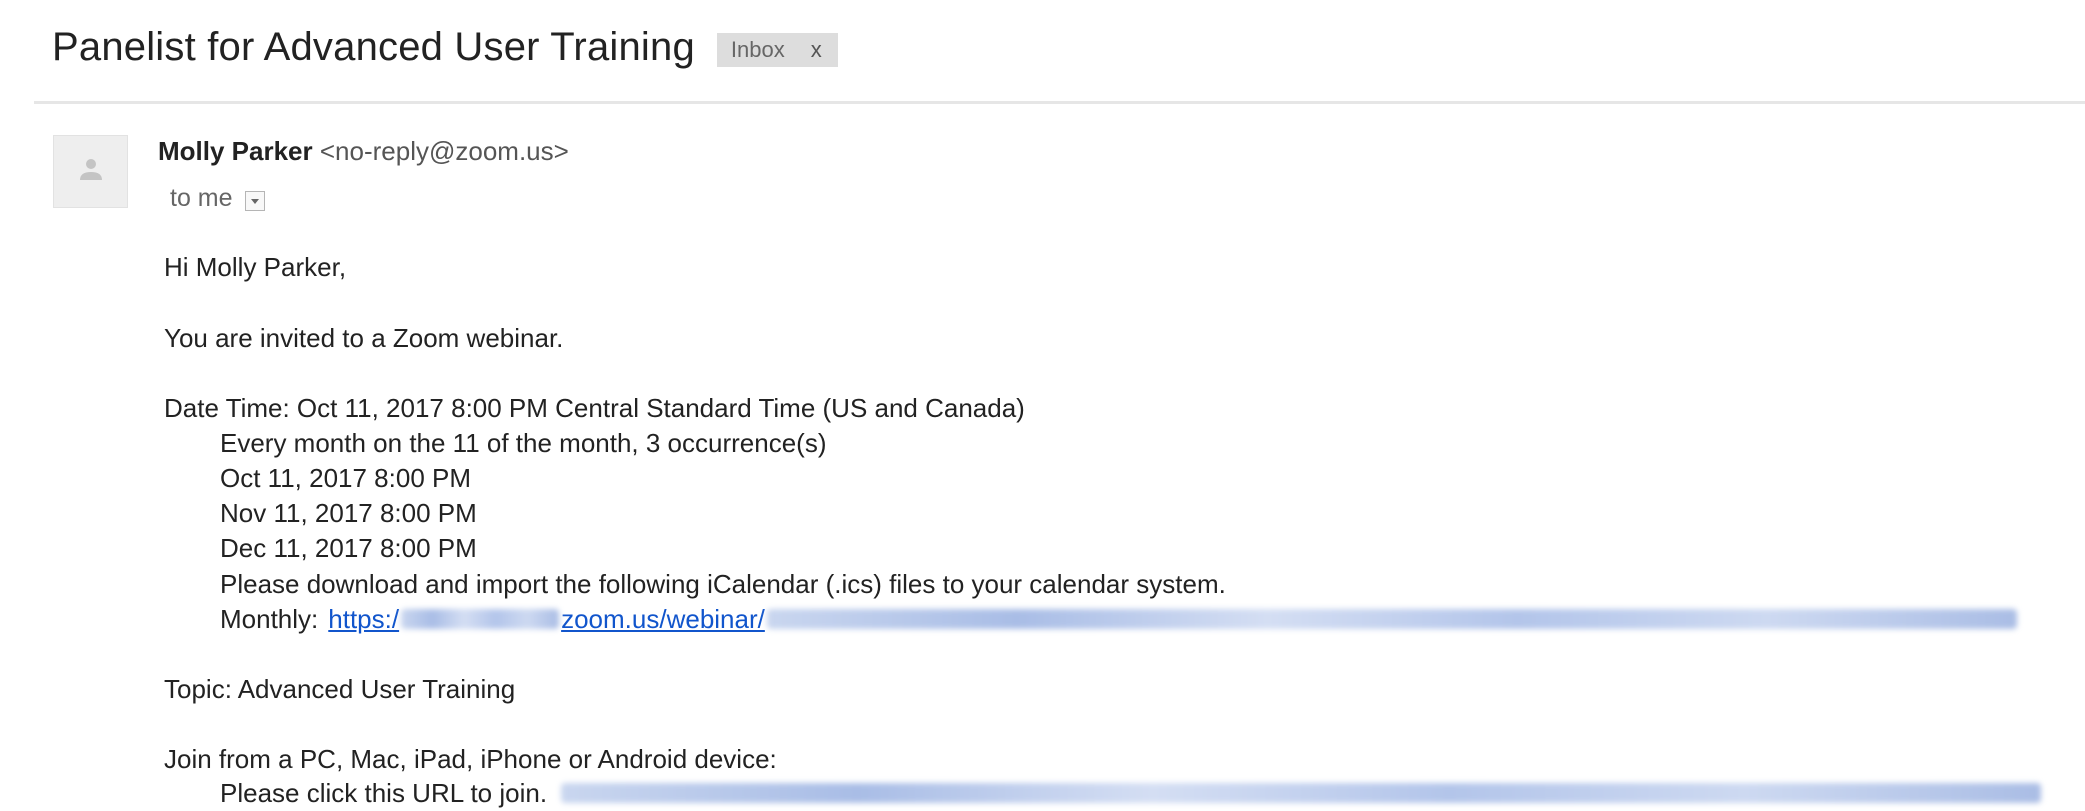 The width and height of the screenshot is (2085, 811). Describe the element at coordinates (1059, 102) in the screenshot. I see `header-divider` at that location.